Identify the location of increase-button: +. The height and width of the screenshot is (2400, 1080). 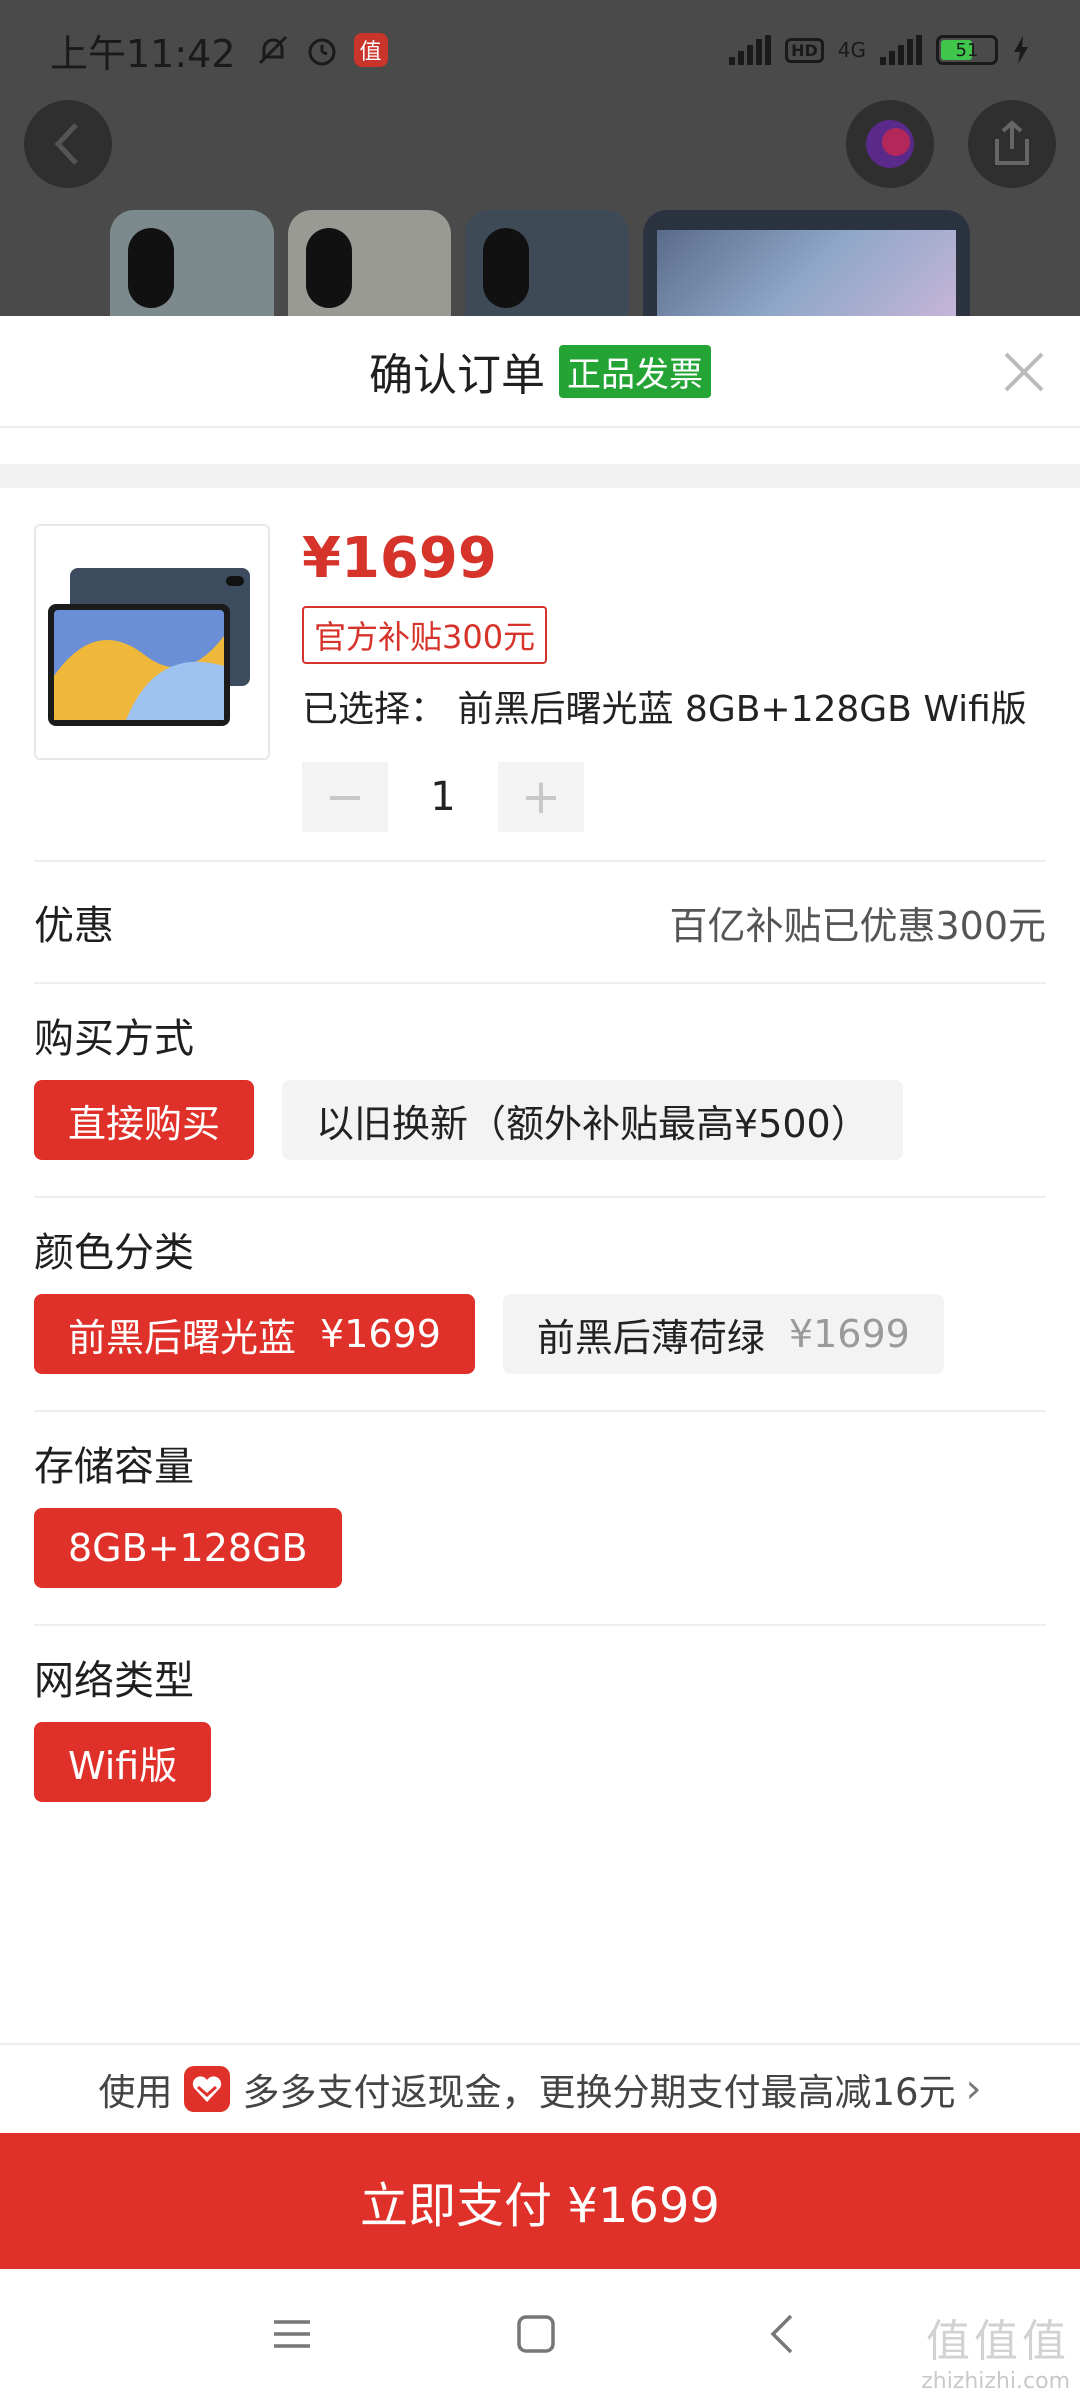
(541, 797).